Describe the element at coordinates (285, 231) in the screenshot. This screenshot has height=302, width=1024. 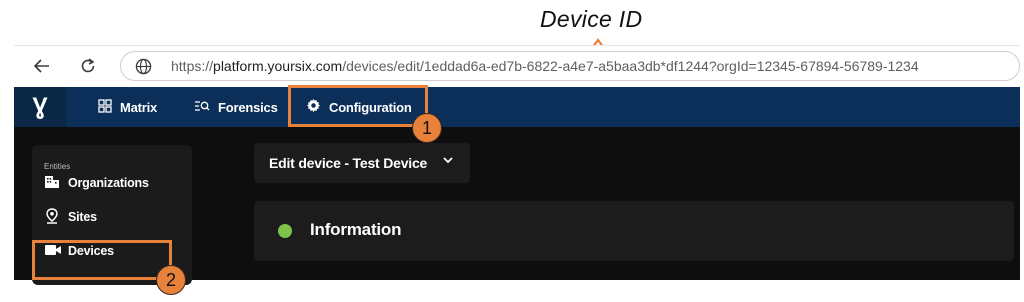
I see `status-indicator` at that location.